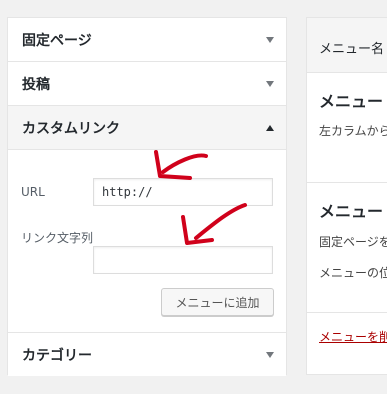 The image size is (387, 394). What do you see at coordinates (353, 273) in the screenshot?
I see `menu-instructions-3: メニューの位` at bounding box center [353, 273].